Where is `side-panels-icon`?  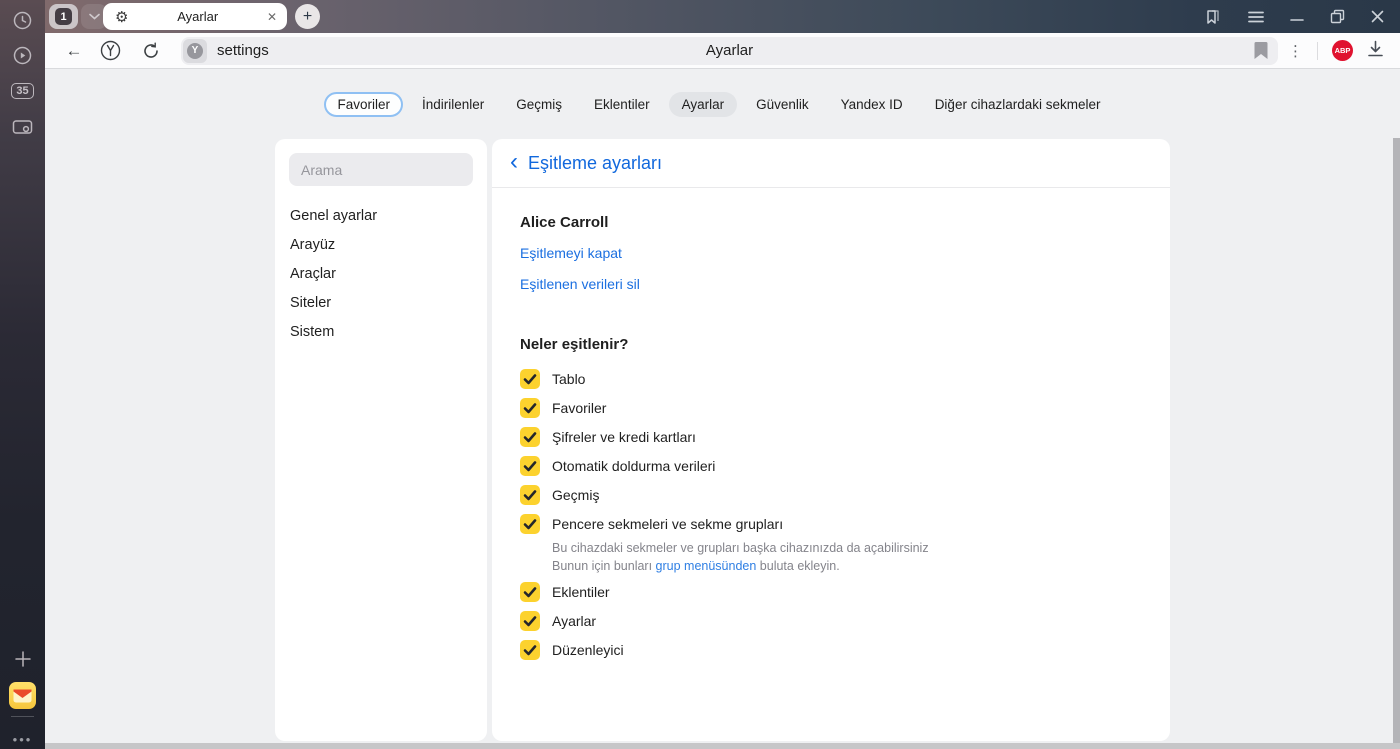 side-panels-icon is located at coordinates (1213, 17).